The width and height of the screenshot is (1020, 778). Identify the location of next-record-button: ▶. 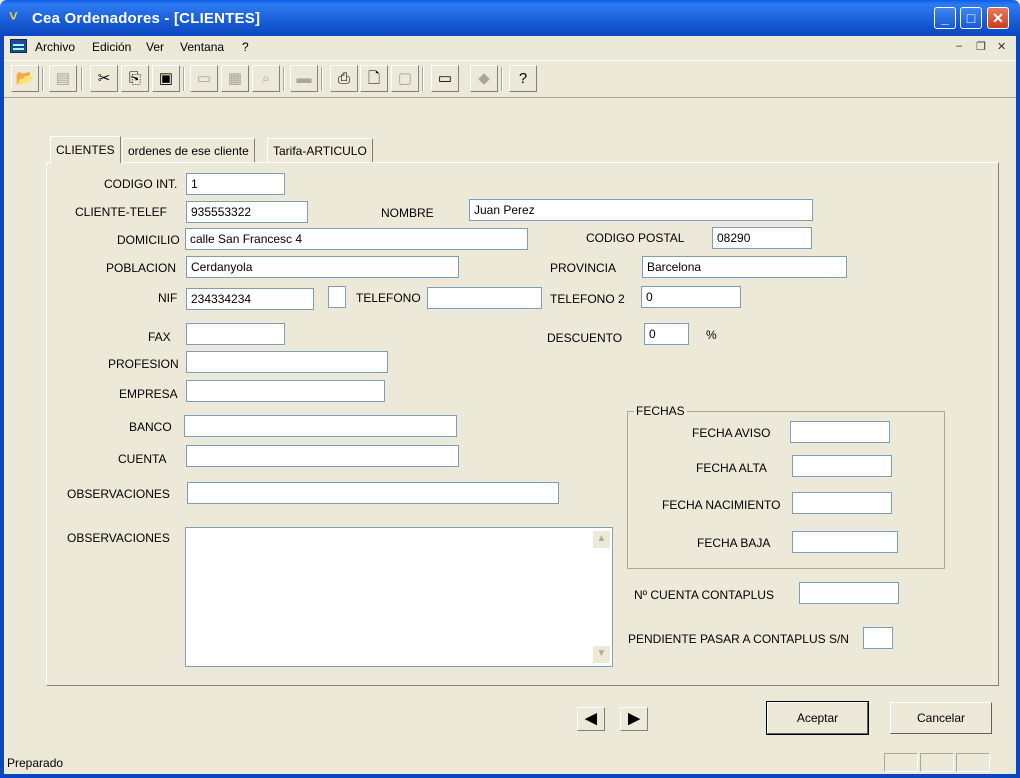
(634, 719).